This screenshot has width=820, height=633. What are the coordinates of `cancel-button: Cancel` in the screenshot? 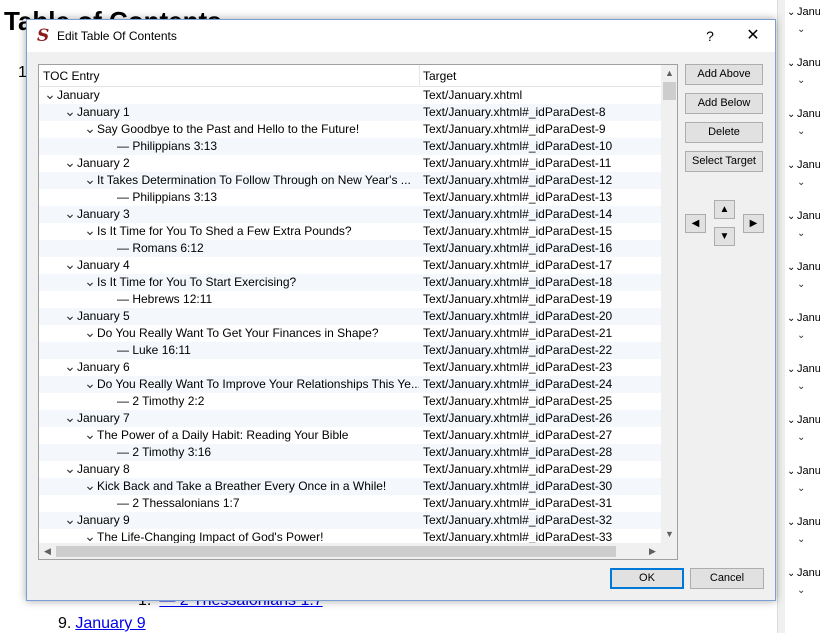 It's located at (727, 578).